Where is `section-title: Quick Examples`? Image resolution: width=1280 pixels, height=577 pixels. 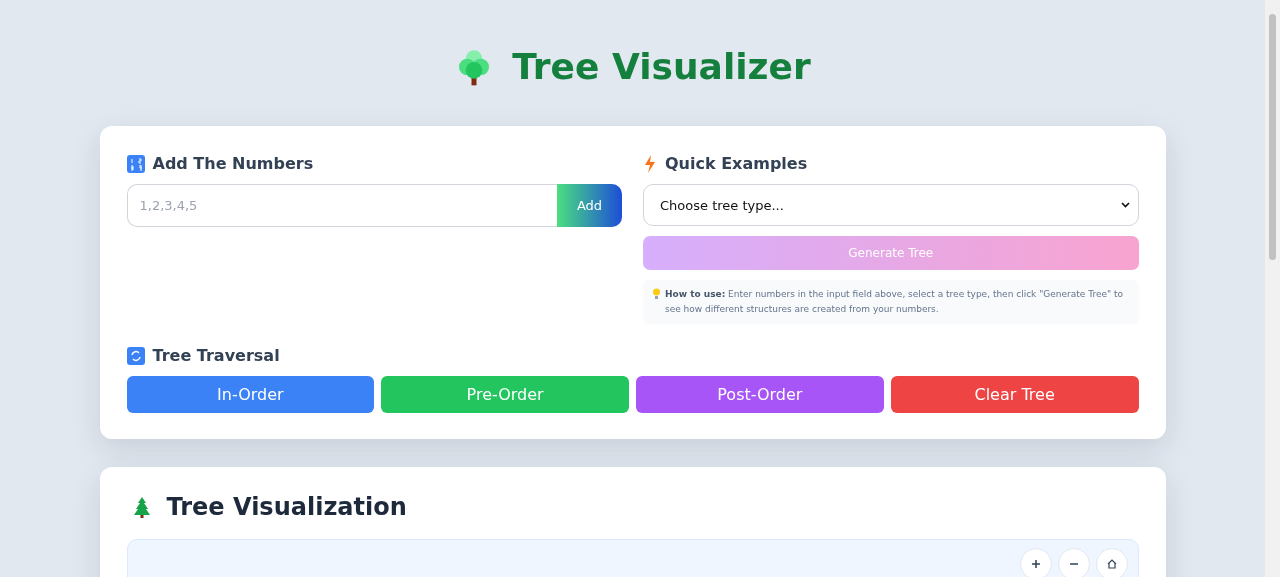
section-title: Quick Examples is located at coordinates (736, 163).